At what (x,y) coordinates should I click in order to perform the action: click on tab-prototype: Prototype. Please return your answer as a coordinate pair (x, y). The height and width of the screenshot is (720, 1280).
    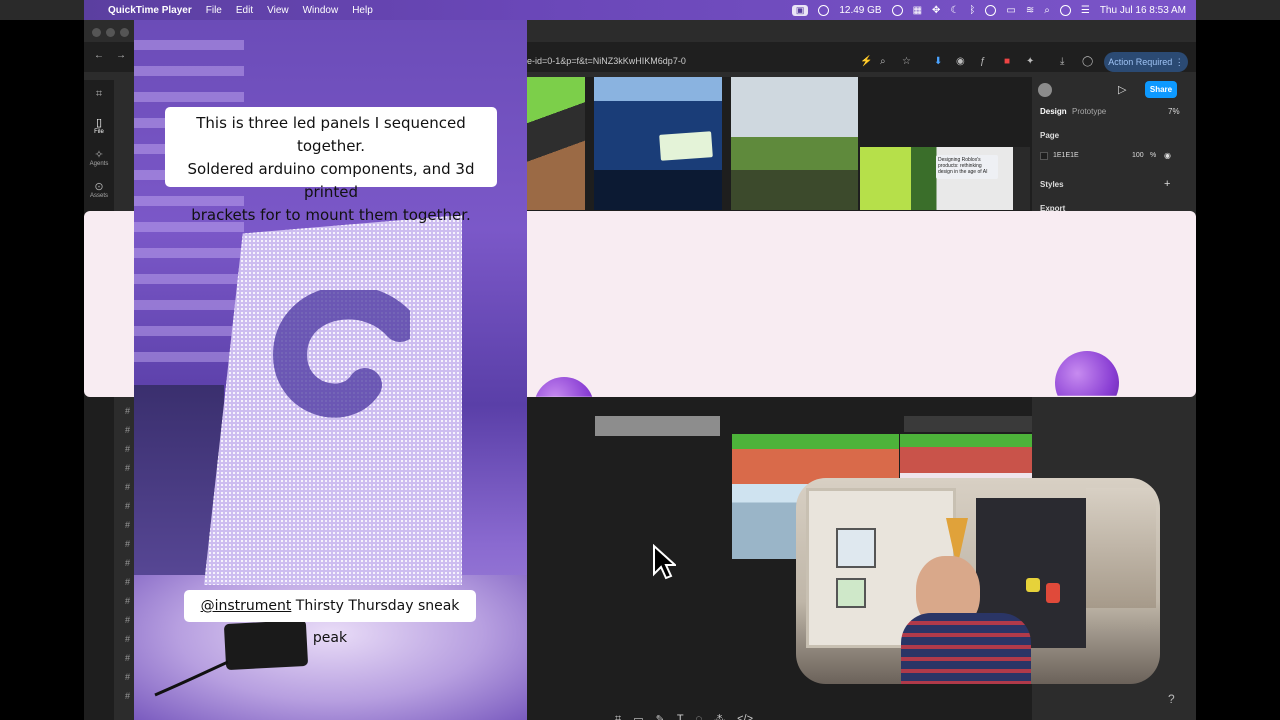
    Looking at the image, I should click on (1089, 111).